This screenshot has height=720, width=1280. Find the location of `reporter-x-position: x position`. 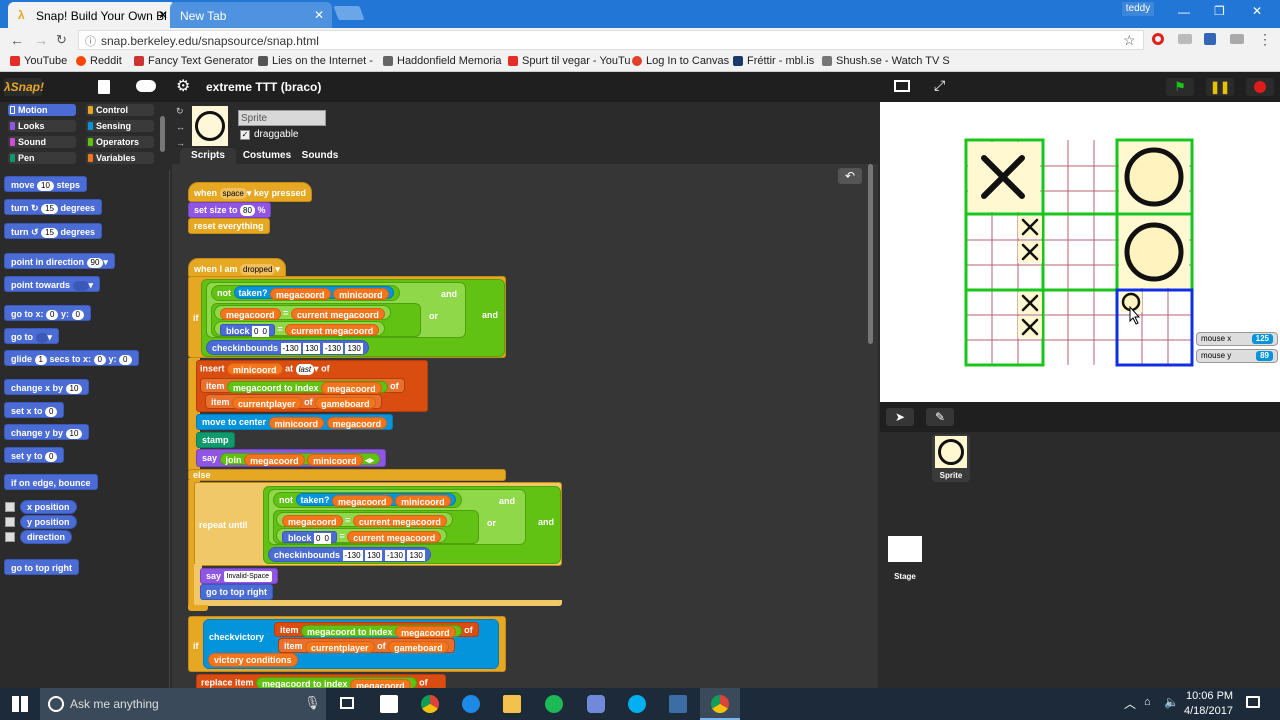

reporter-x-position: x position is located at coordinates (48, 507).